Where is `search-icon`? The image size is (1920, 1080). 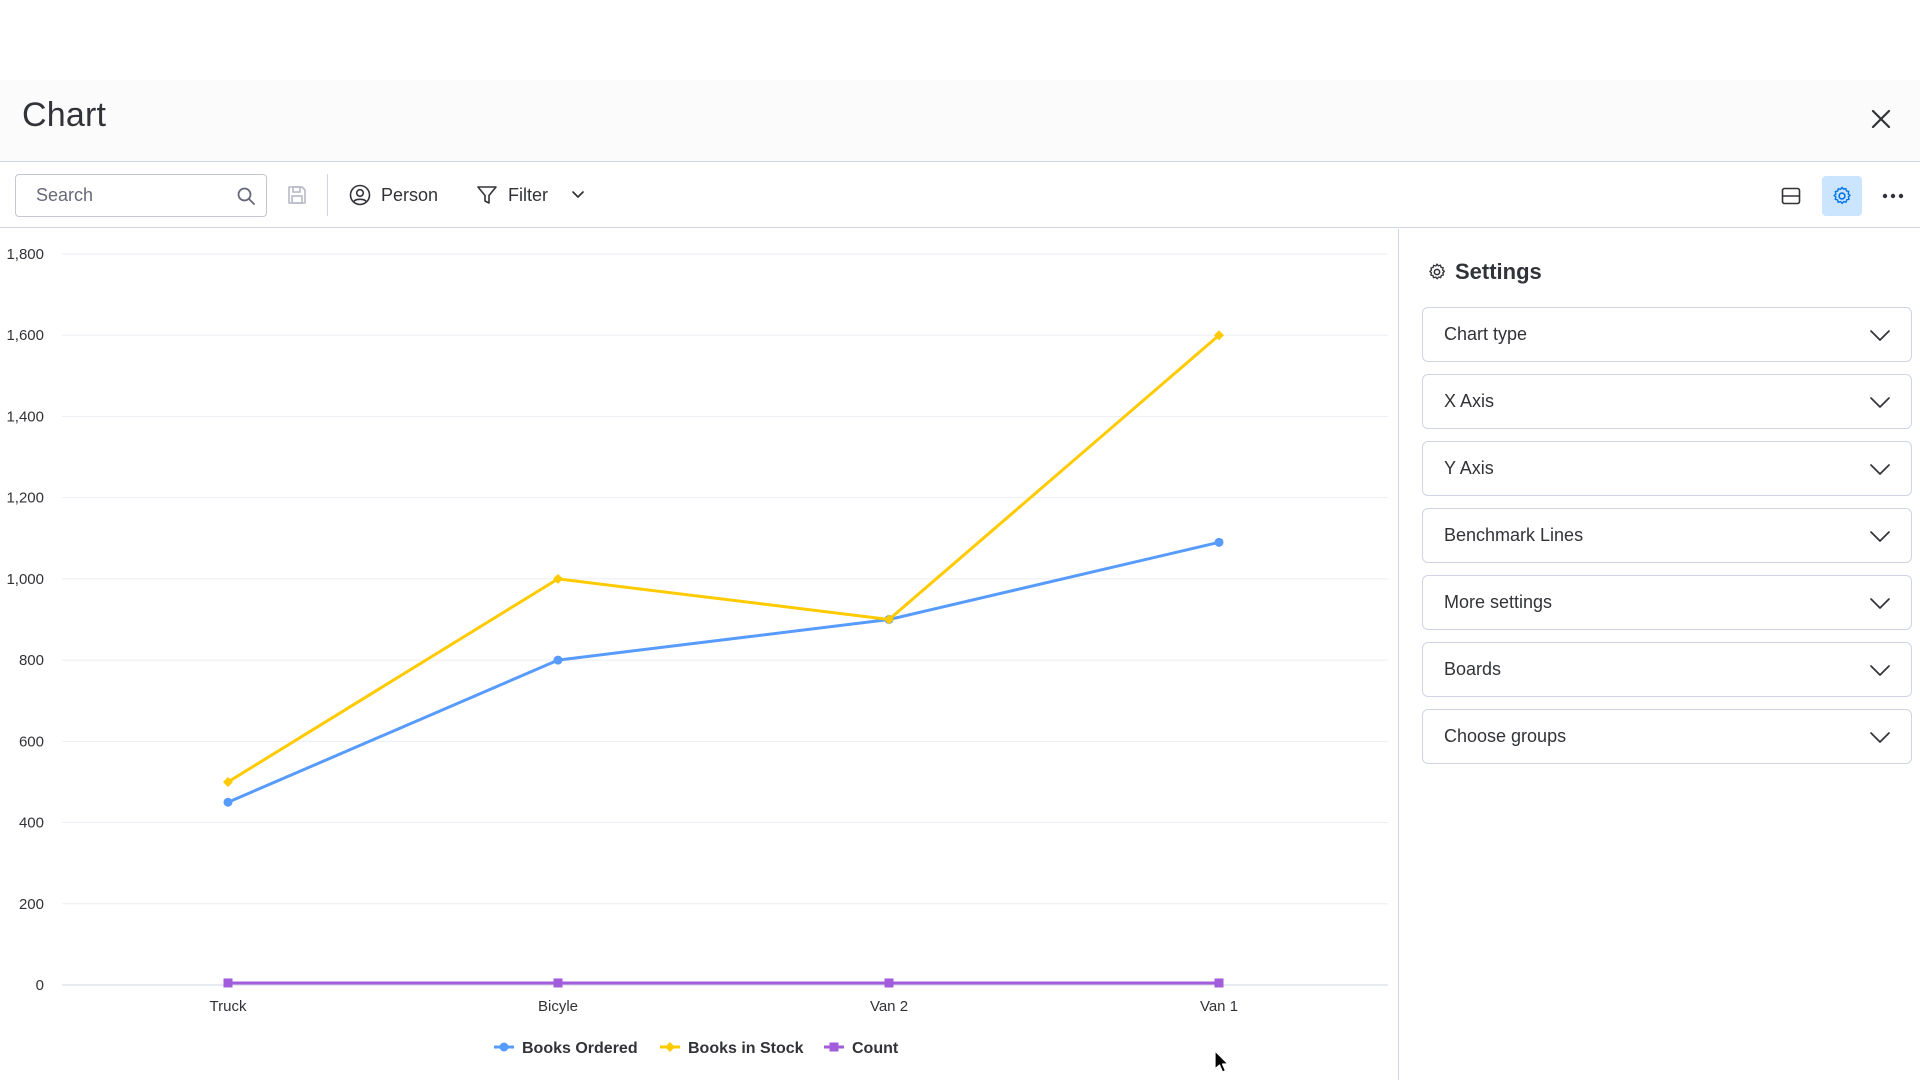
search-icon is located at coordinates (246, 196).